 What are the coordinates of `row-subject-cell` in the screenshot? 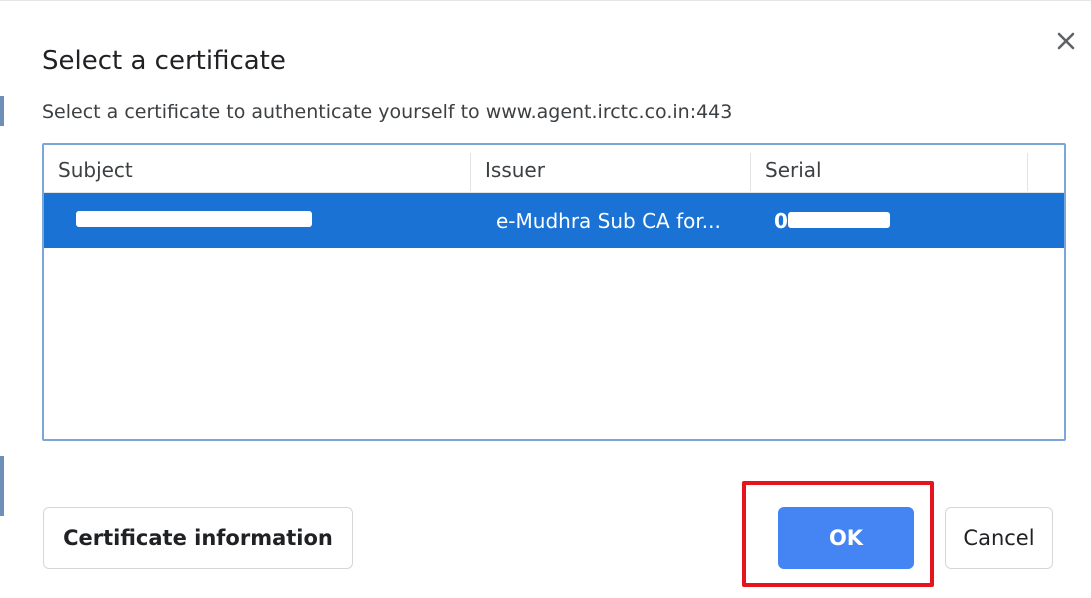 It's located at (258, 220).